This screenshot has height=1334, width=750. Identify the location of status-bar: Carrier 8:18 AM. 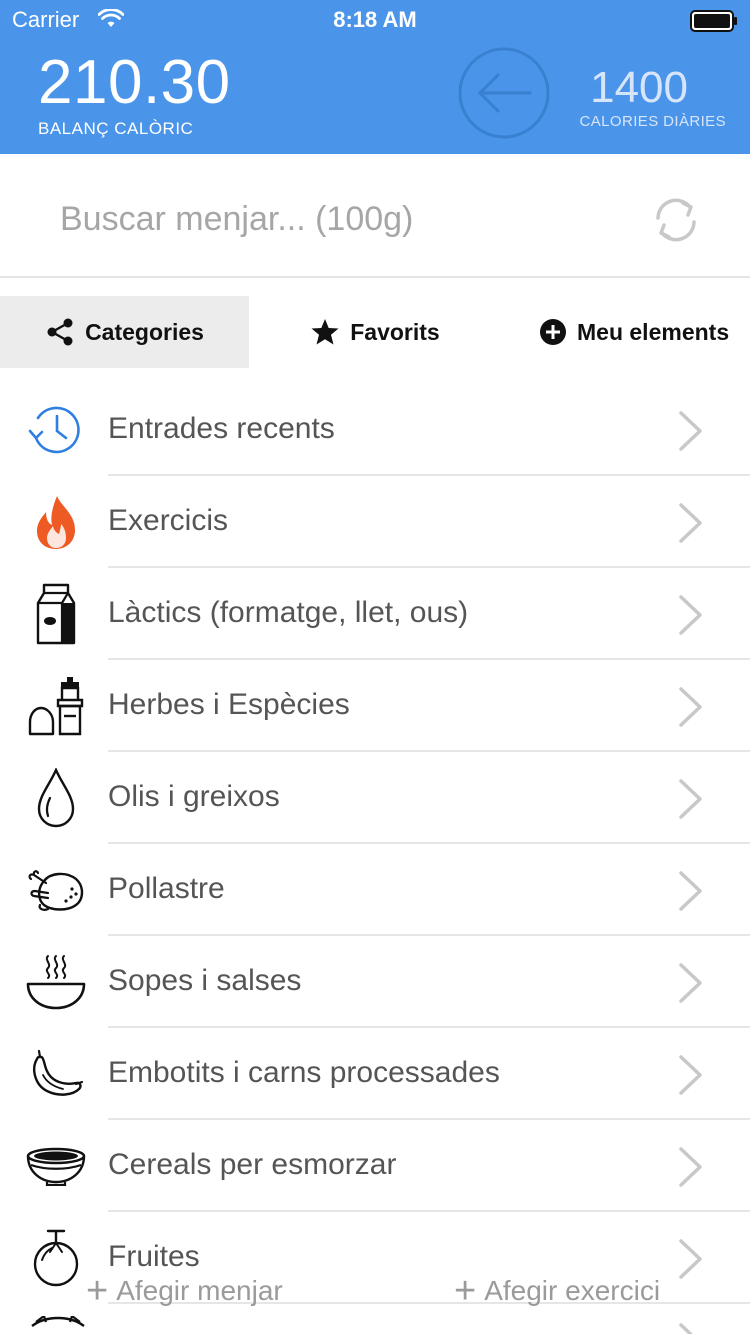
(375, 20).